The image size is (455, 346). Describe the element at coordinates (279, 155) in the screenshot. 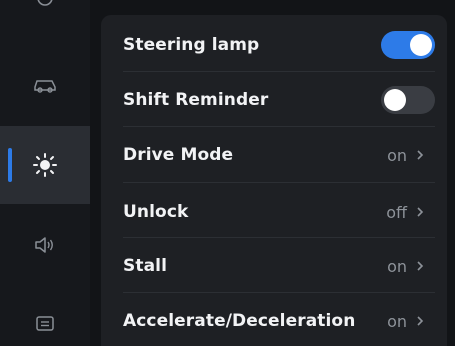

I see `drive-mode-row: Drive Mode on` at that location.